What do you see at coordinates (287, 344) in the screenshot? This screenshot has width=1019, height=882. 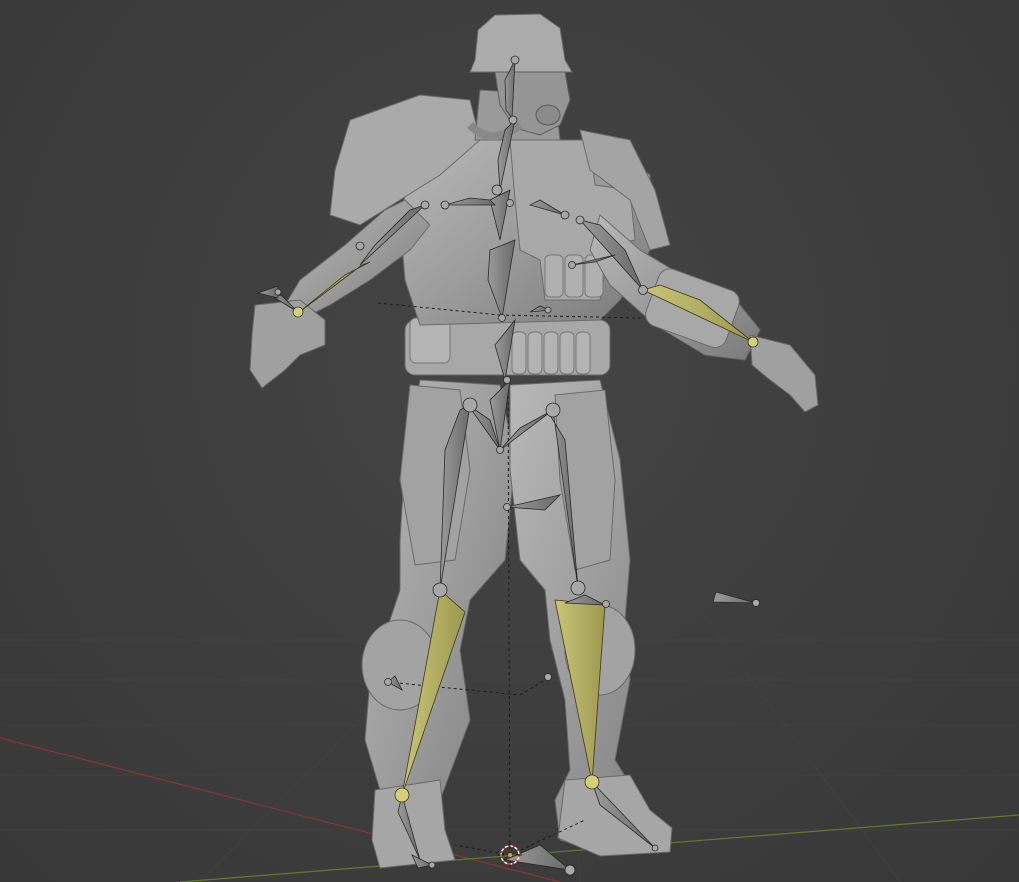 I see `left-hand-mesh` at bounding box center [287, 344].